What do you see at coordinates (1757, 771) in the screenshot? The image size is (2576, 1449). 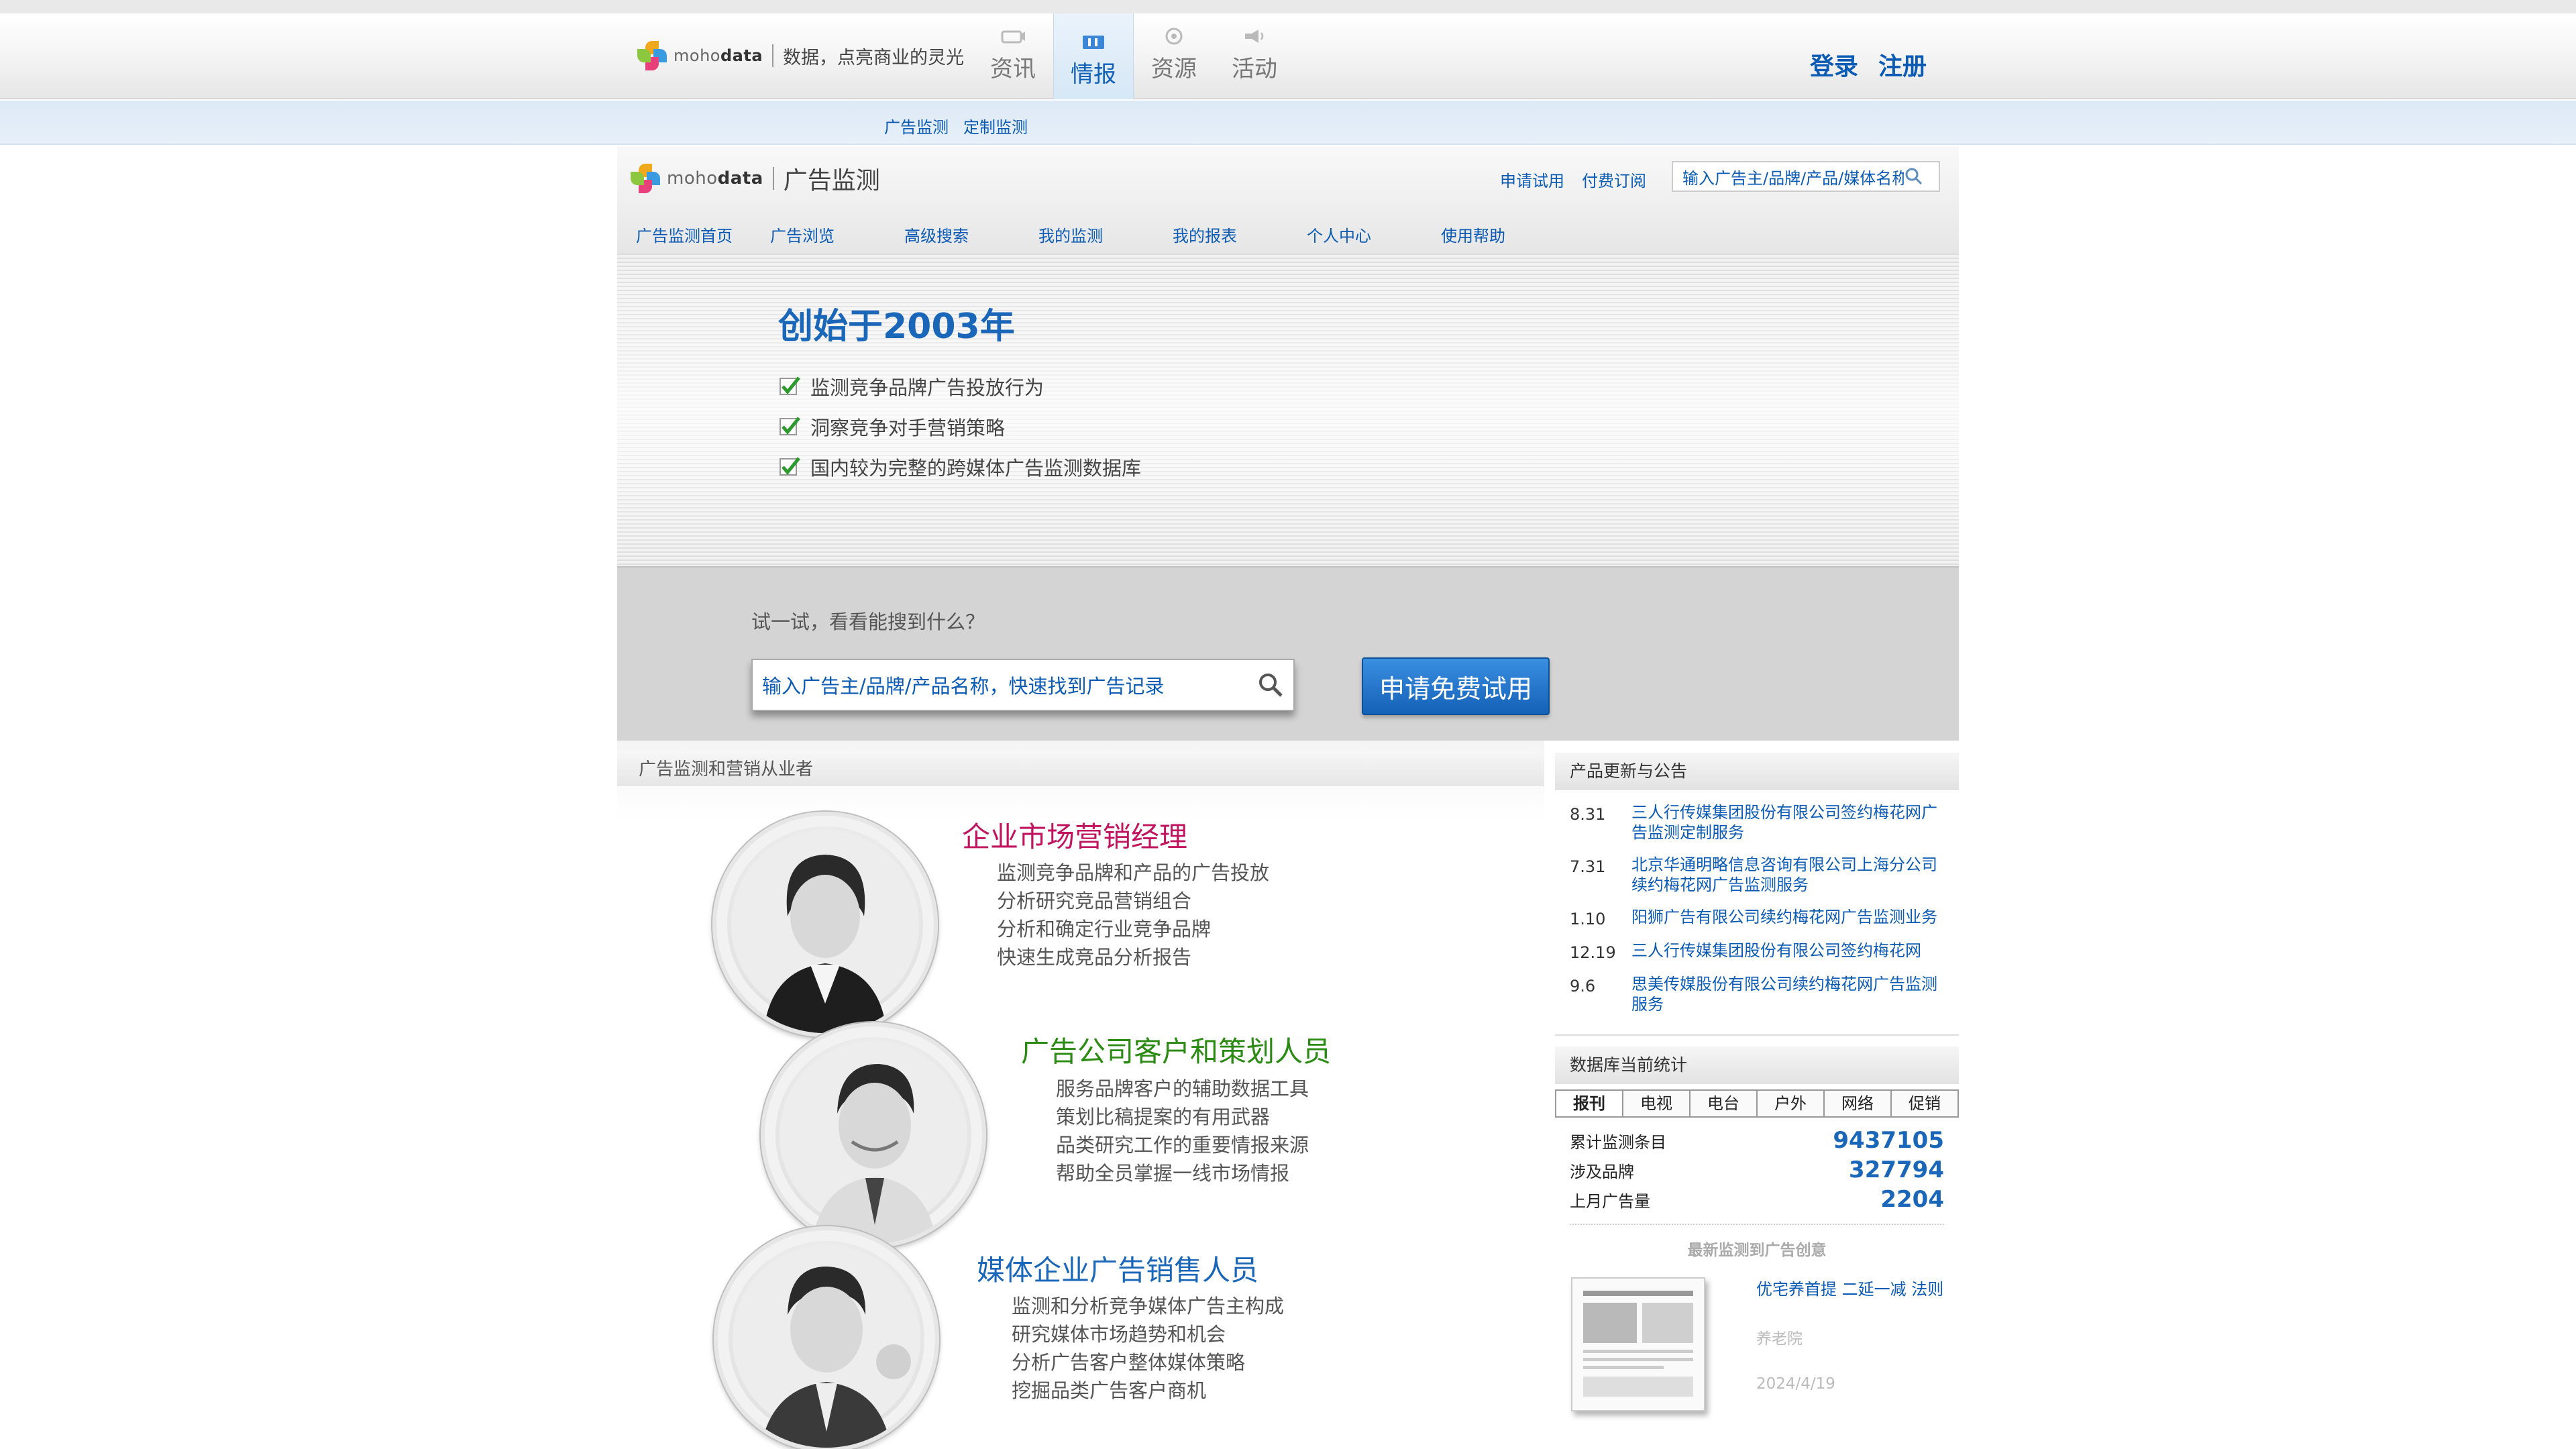 I see `news-heading: 产品更新与公告` at bounding box center [1757, 771].